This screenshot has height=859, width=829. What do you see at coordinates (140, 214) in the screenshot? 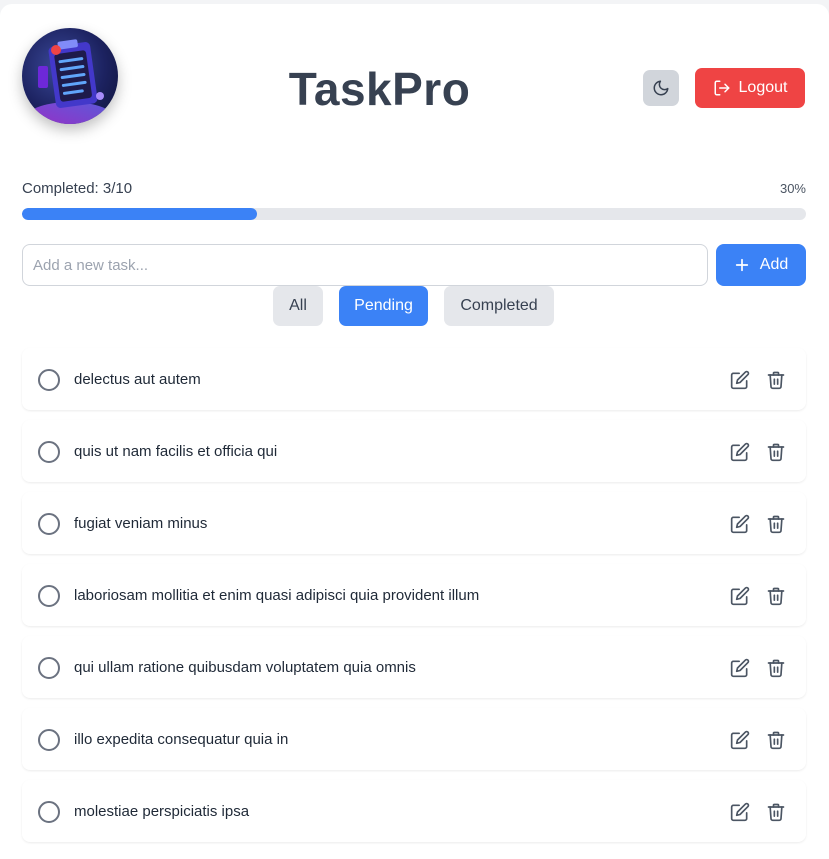
I see `progress-bar-fill` at bounding box center [140, 214].